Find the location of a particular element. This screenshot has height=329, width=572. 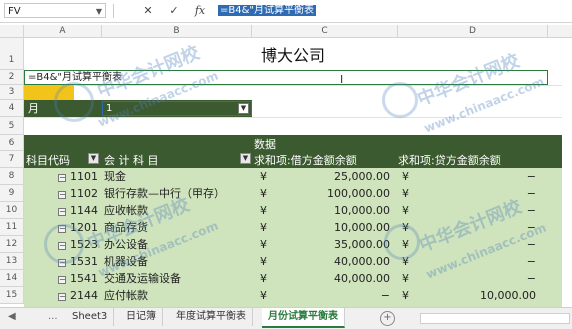

sheet-tab-bar: ◀ ... Sheet3 日记簿 年度试算平衡表 月份试算平衡表 + is located at coordinates (286, 318).